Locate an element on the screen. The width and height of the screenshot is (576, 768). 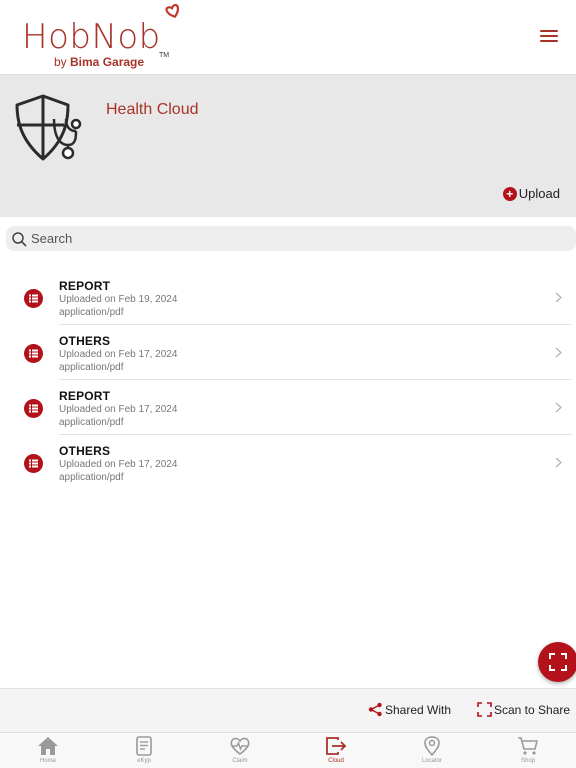
tab-home: Home is located at coordinates (48, 750).